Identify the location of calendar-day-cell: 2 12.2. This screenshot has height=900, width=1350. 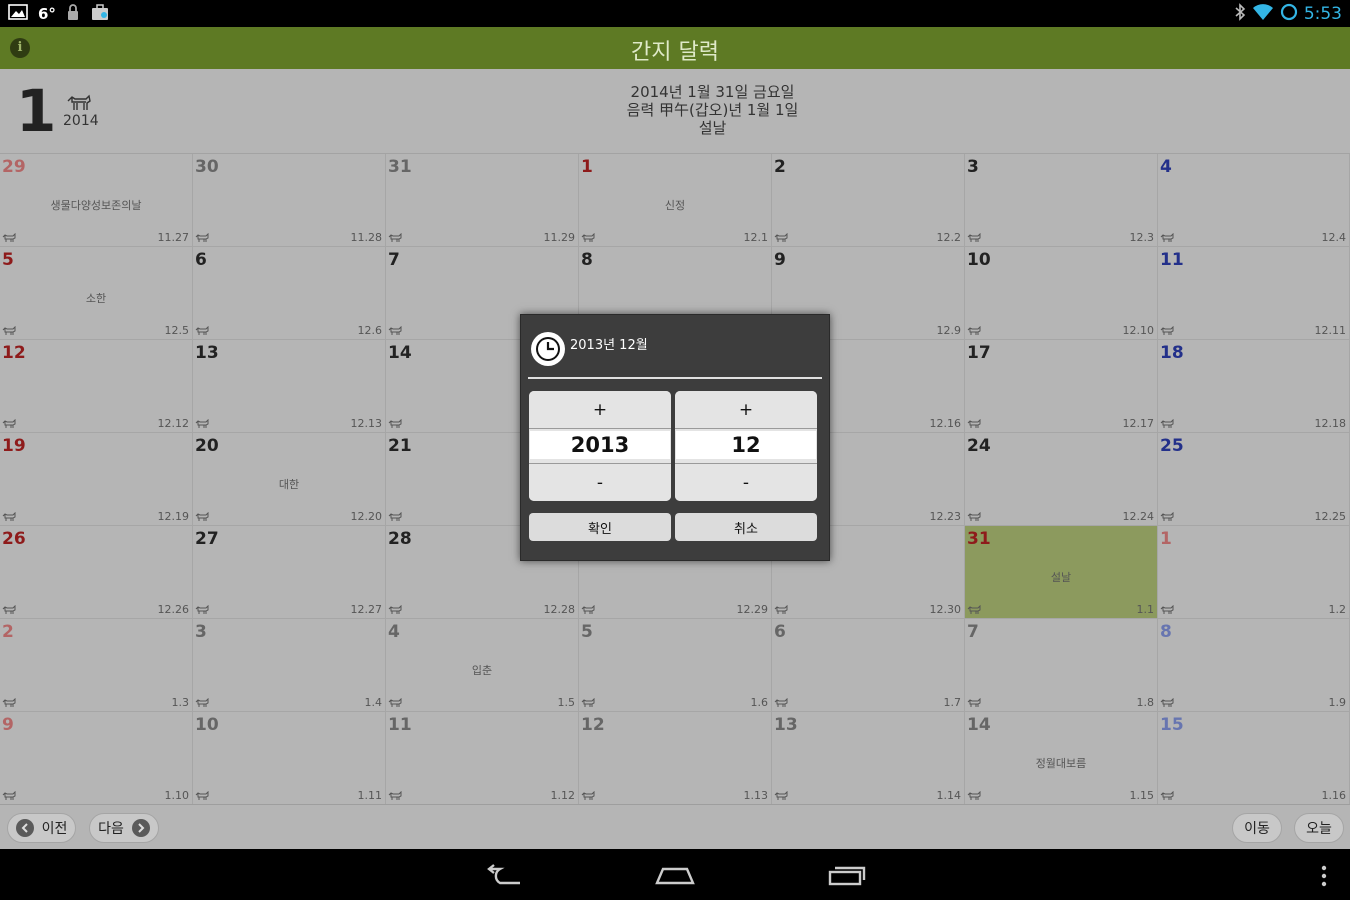
(868, 200).